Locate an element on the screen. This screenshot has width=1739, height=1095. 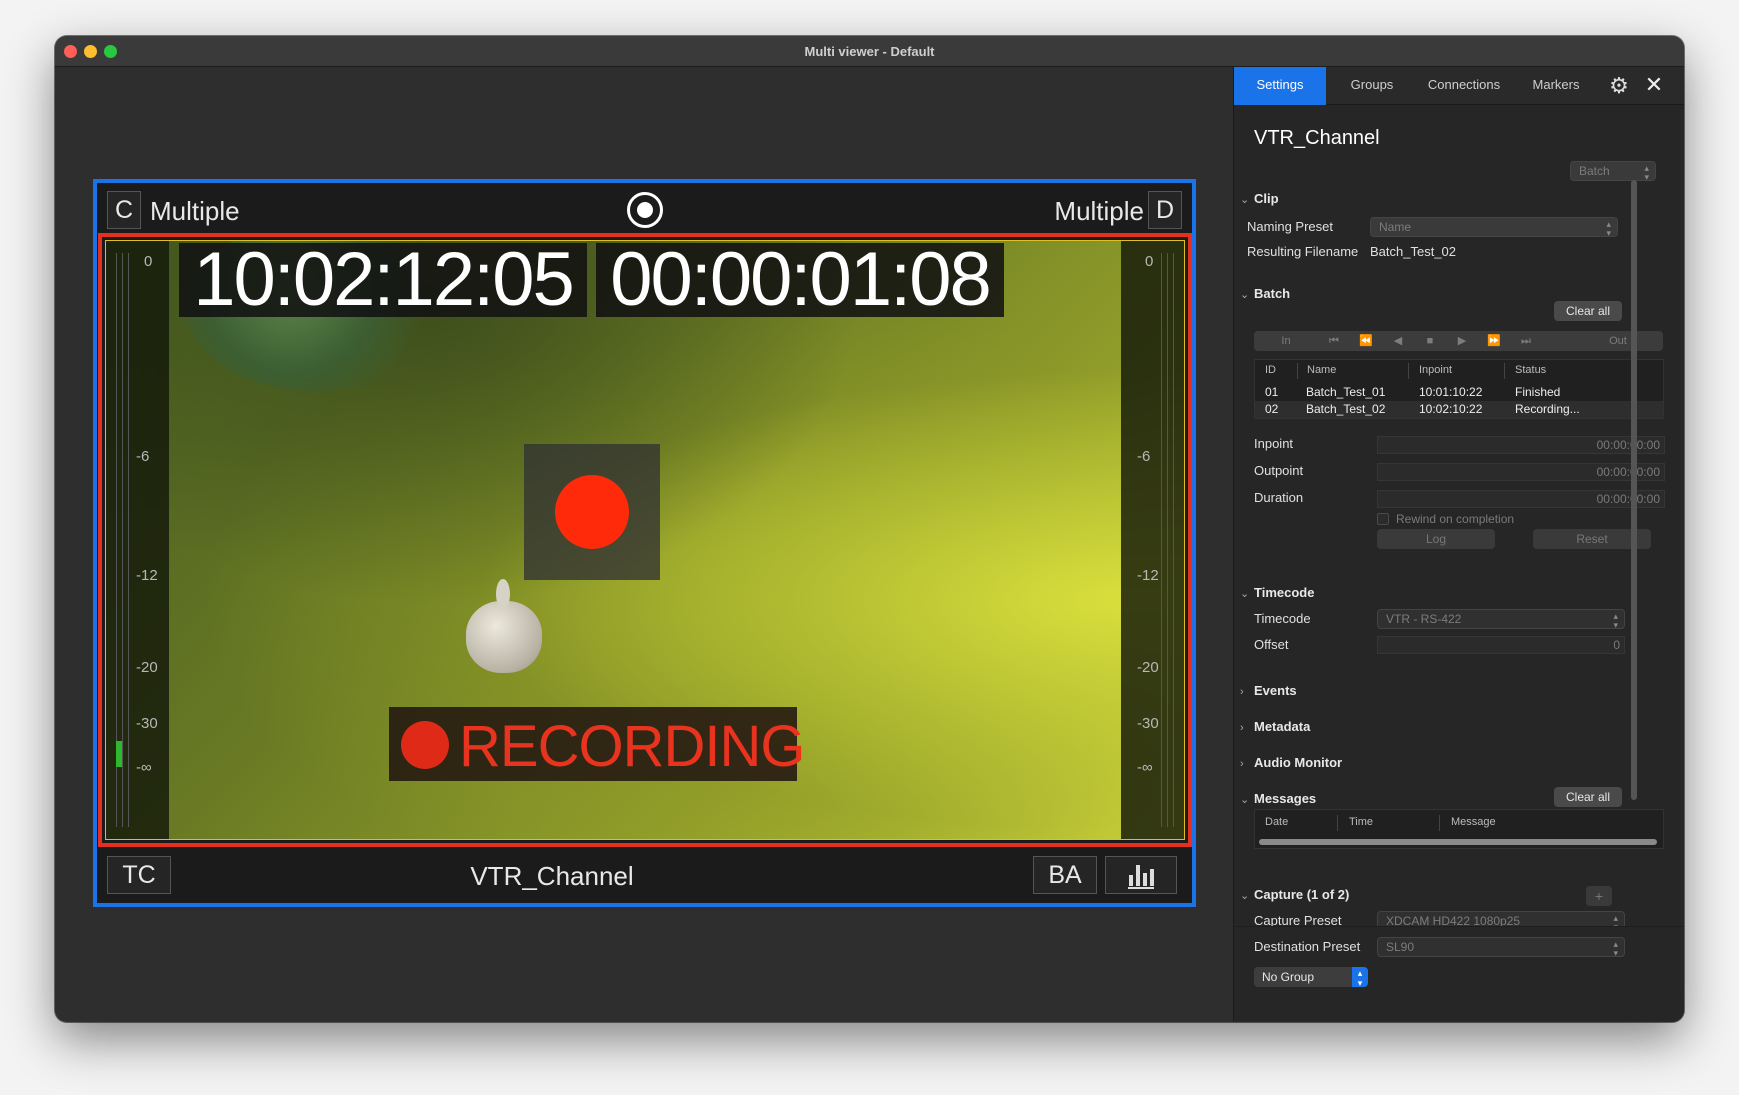
section-metadata: › Metadata is located at coordinates (1275, 726).